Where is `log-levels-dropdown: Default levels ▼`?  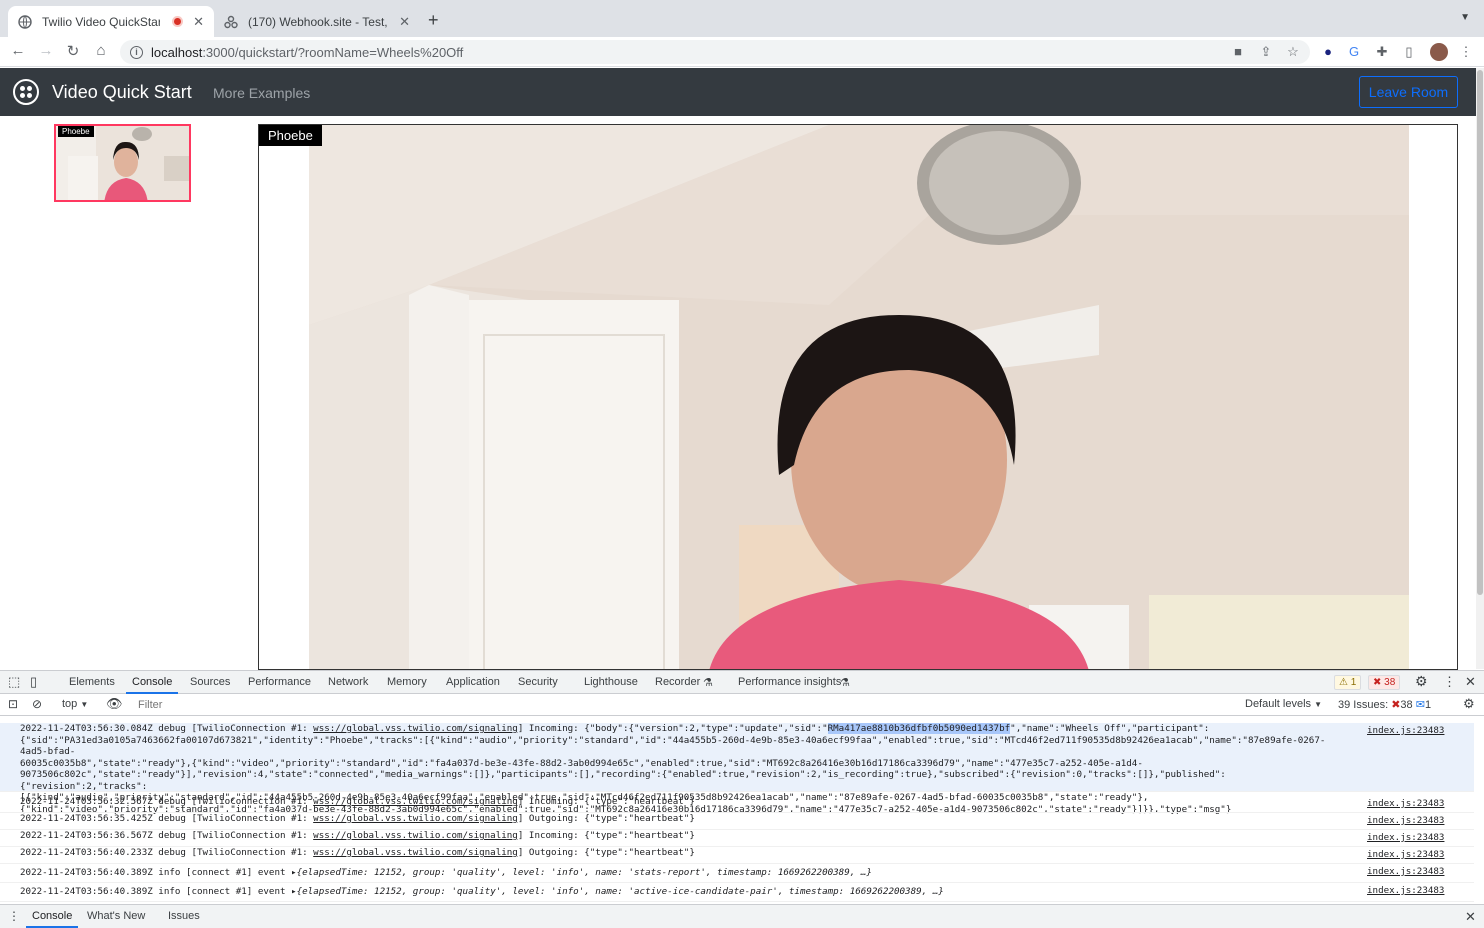 log-levels-dropdown: Default levels ▼ is located at coordinates (1283, 704).